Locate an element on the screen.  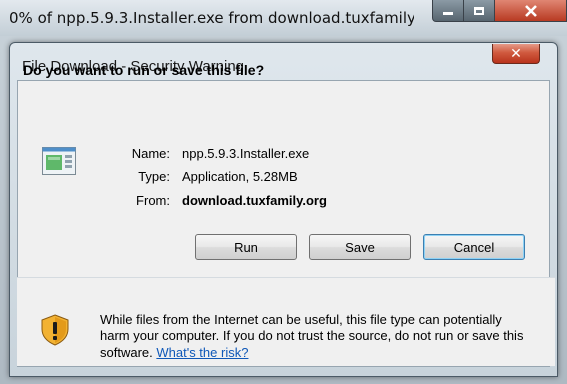
file-type-value: Application, 5.28MB is located at coordinates (240, 176).